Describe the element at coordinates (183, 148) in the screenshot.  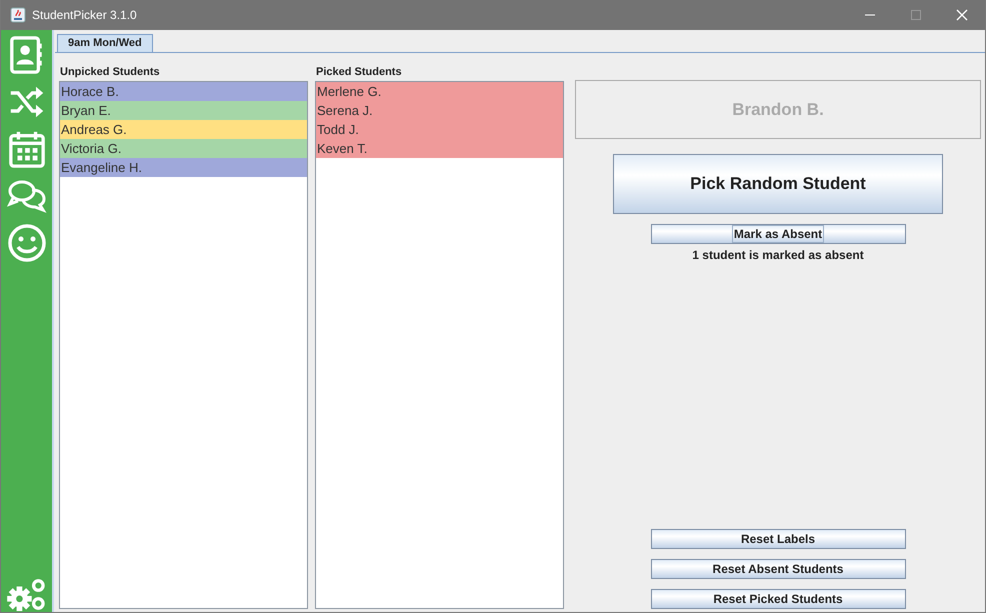
I see `student-item: Victoria G.` at that location.